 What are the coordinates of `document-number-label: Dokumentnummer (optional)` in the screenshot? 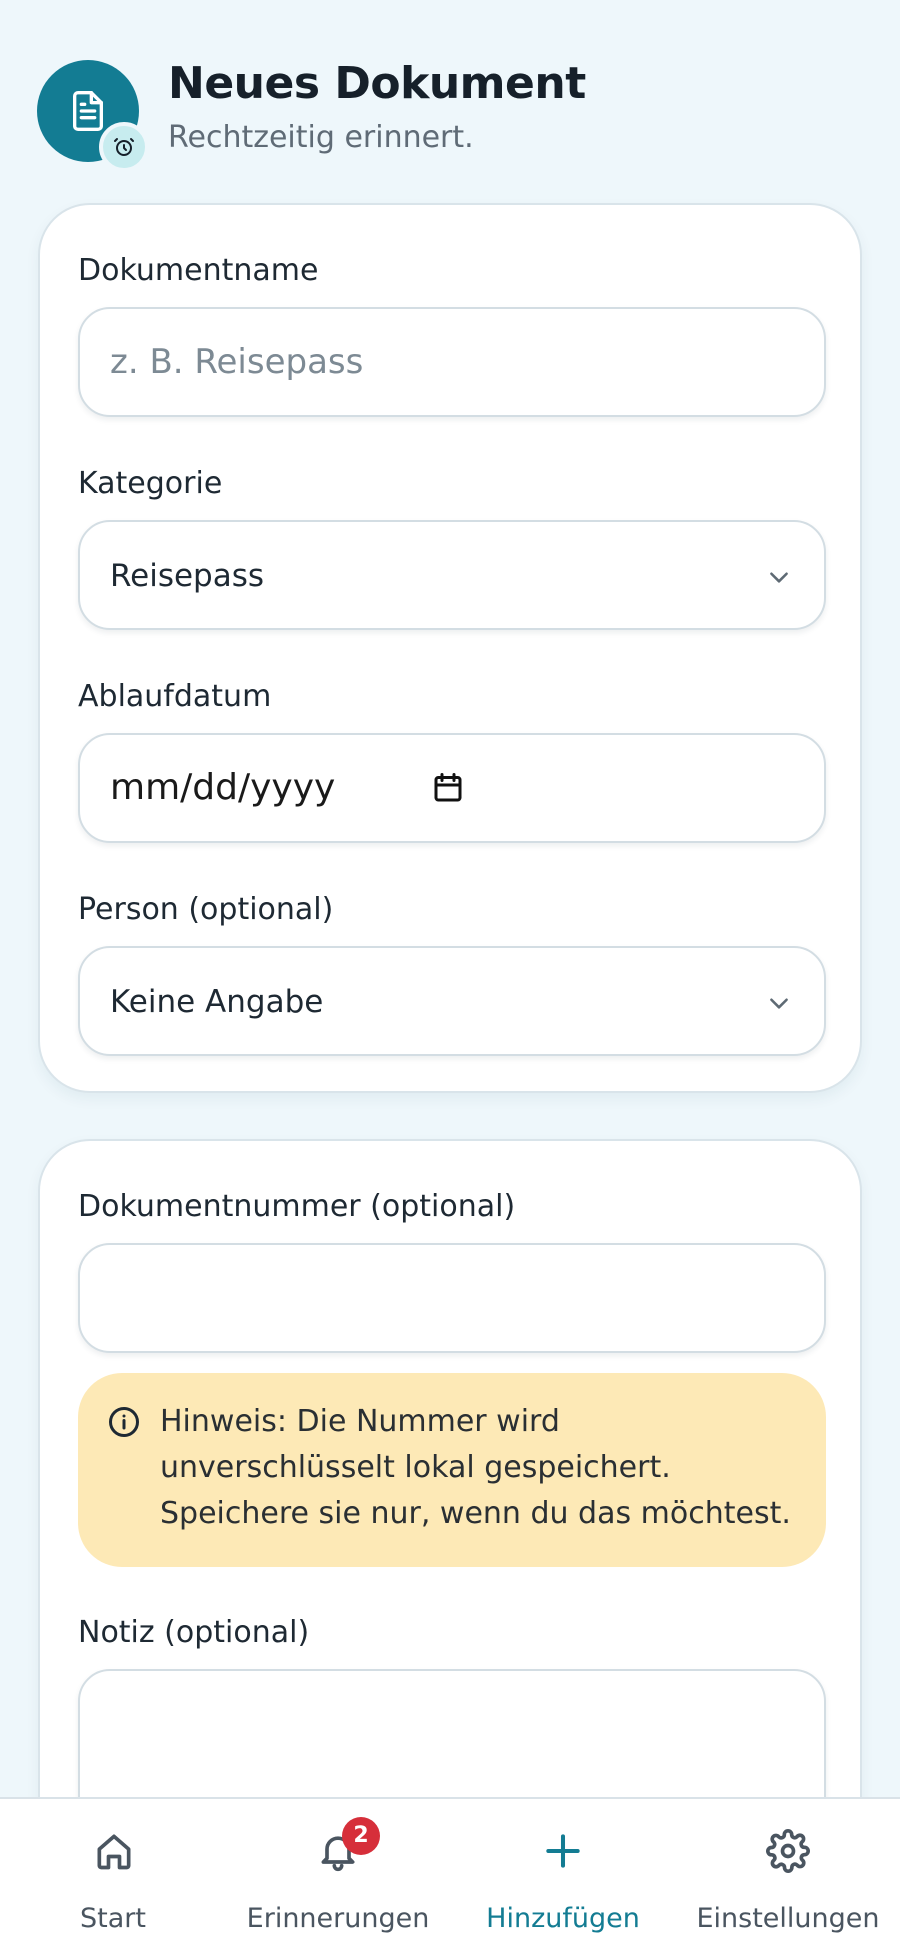 It's located at (297, 1206).